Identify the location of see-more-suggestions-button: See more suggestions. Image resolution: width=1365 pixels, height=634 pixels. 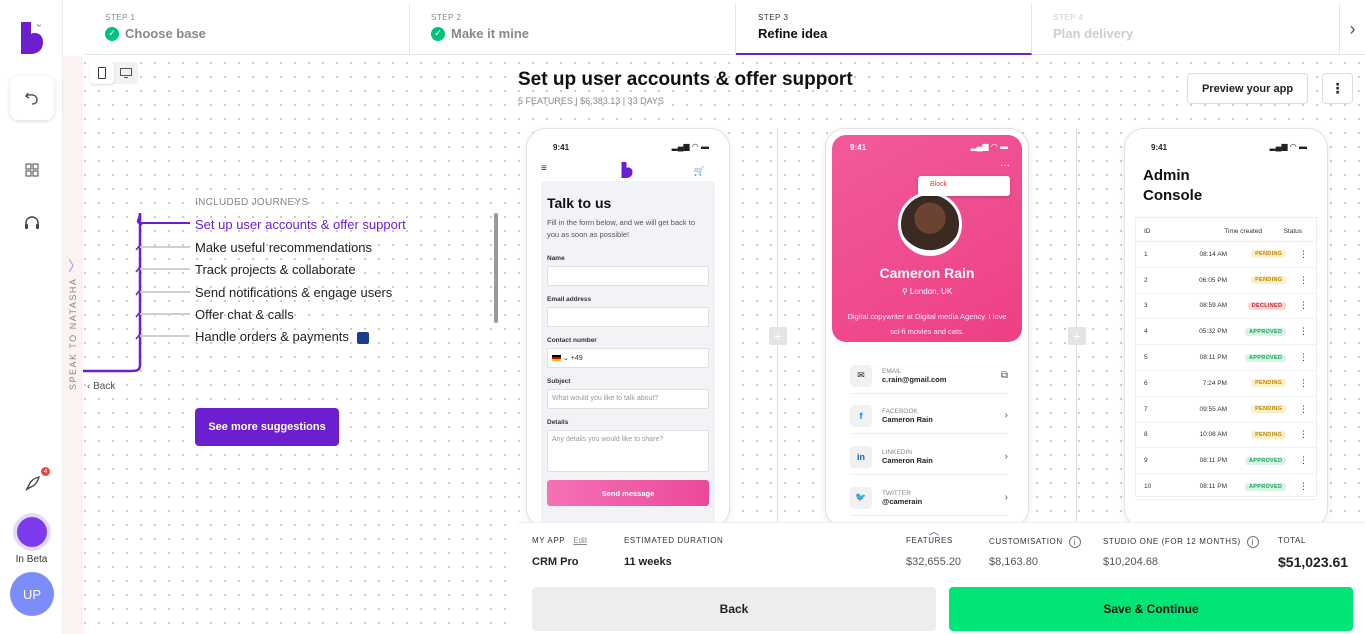
(267, 427).